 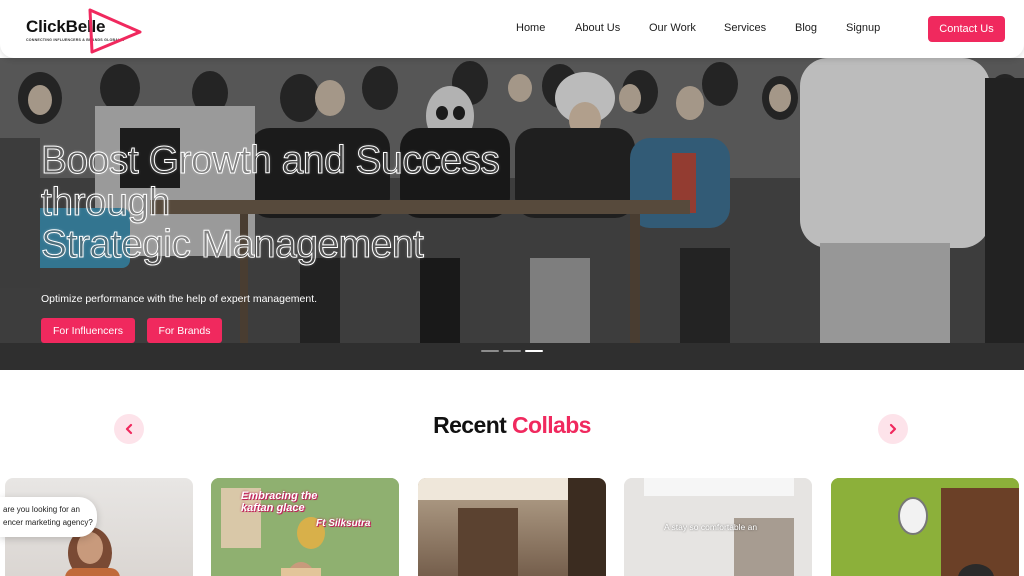 I want to click on contact-us-button: Contact Us, so click(x=966, y=29).